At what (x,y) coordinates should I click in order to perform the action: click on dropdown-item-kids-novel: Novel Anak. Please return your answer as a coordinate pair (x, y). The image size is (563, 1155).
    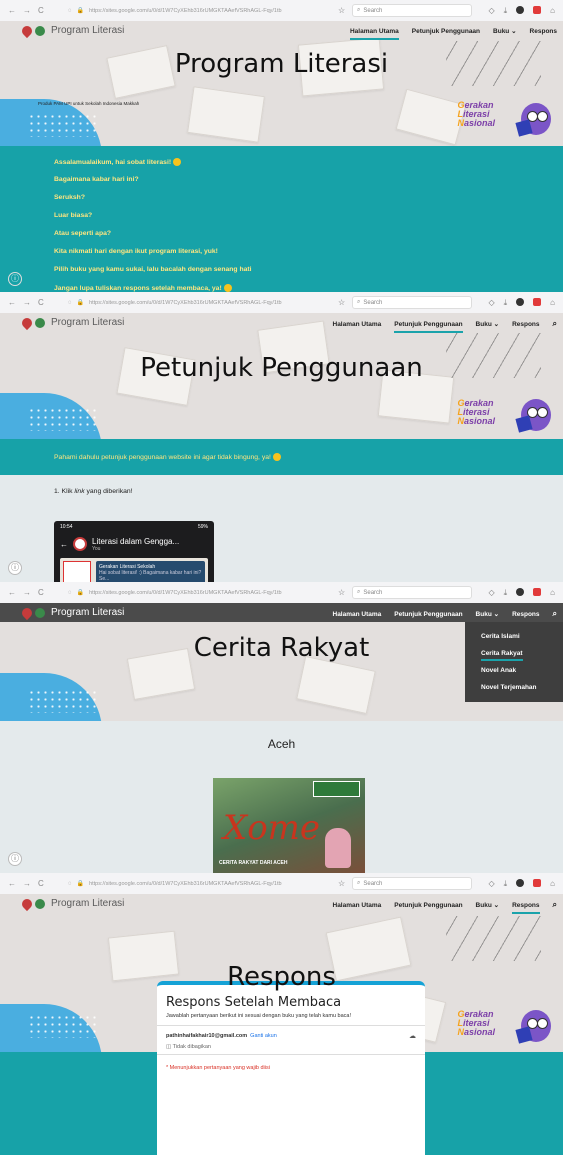
    Looking at the image, I should click on (514, 670).